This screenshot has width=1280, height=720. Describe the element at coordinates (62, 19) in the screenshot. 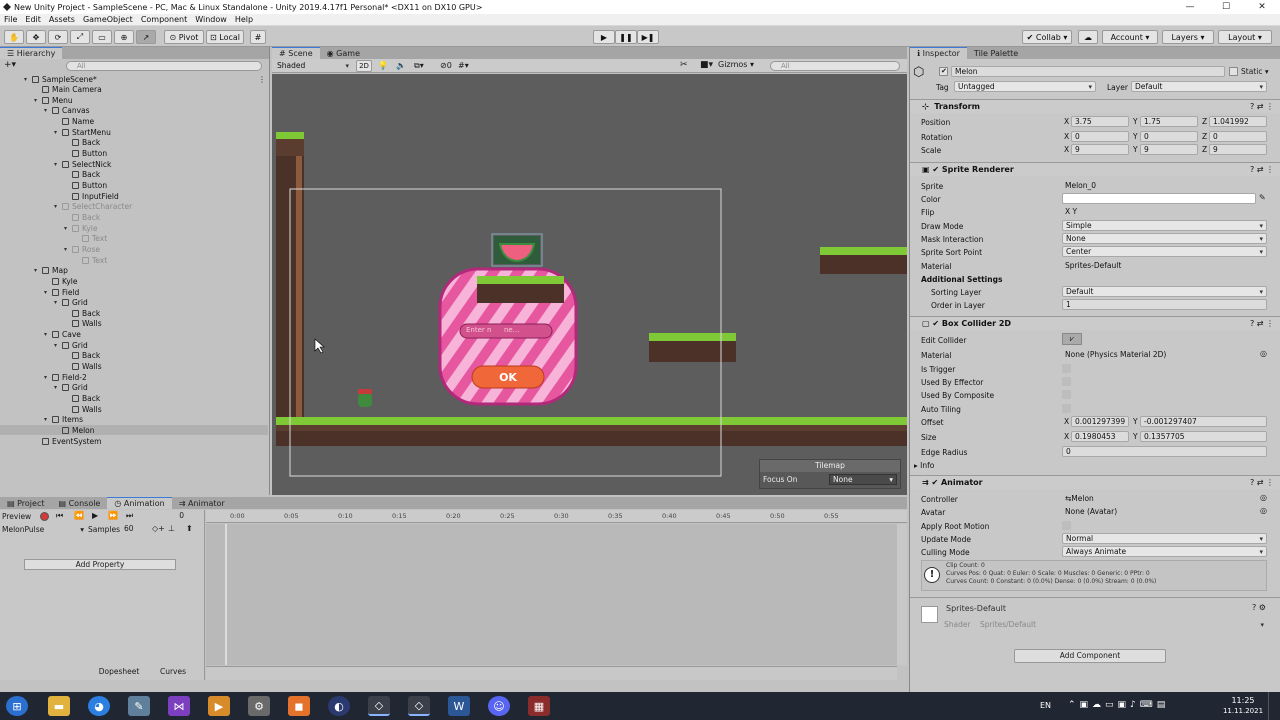

I see `menu-assets: Assets` at that location.